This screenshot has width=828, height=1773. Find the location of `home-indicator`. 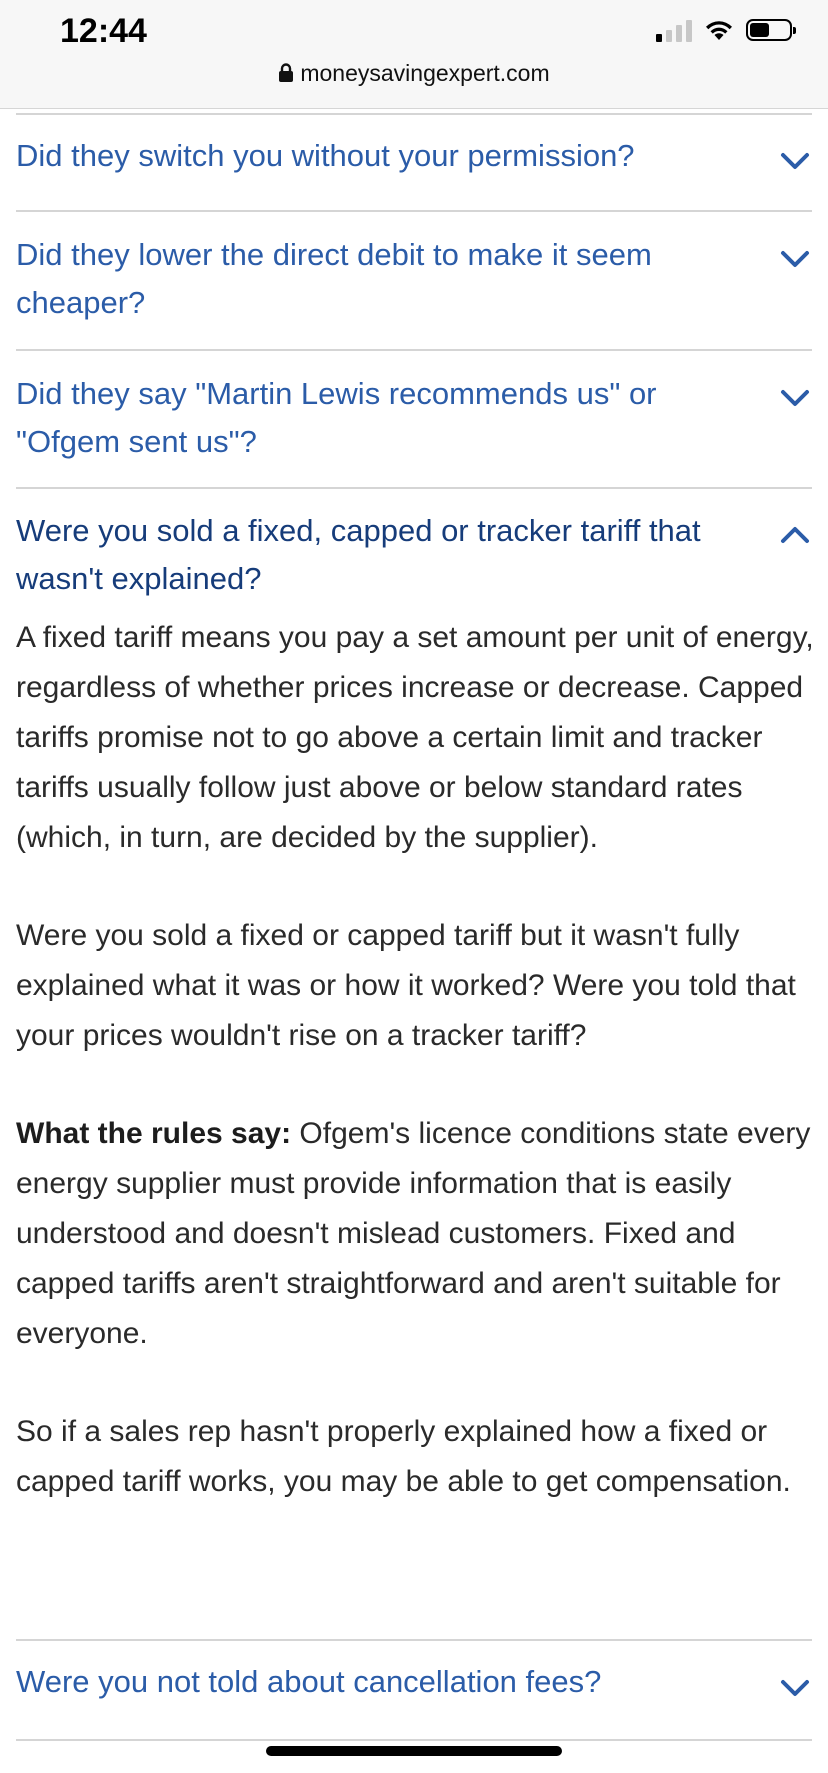

home-indicator is located at coordinates (414, 1751).